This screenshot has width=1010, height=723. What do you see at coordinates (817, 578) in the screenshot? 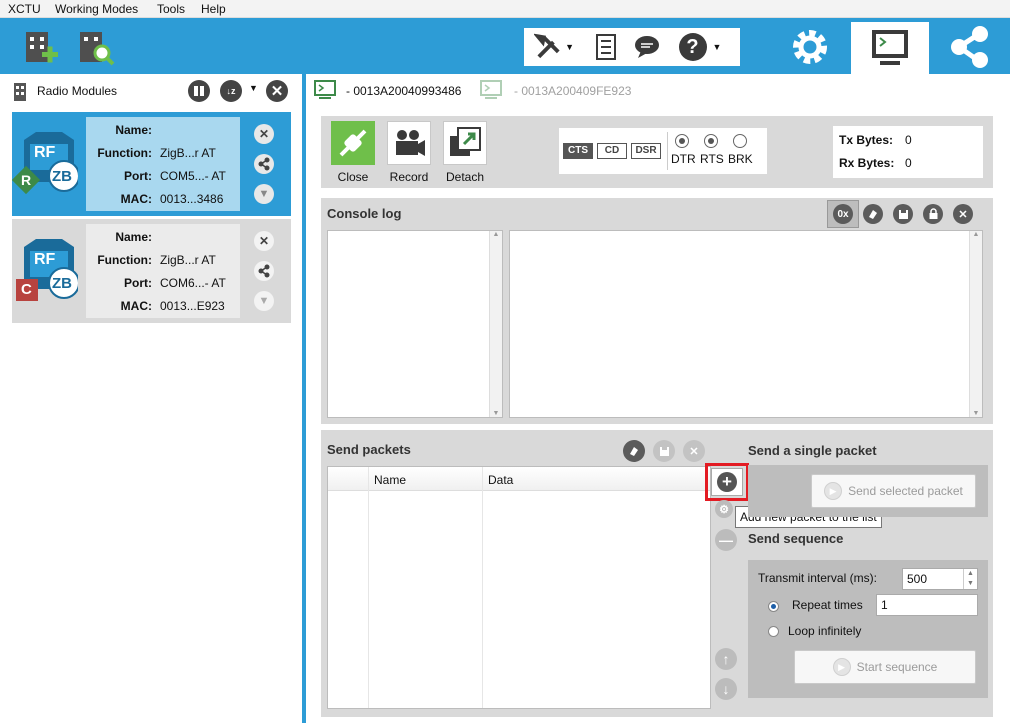
I see `transmit-interval-label: Transmit interval (ms):` at bounding box center [817, 578].